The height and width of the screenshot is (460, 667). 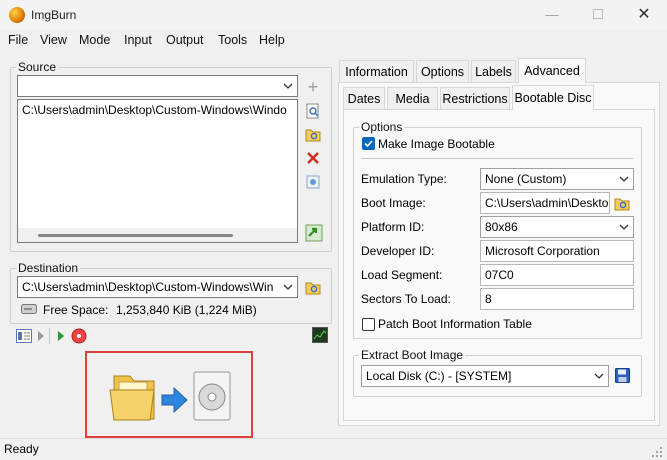 I want to click on play-icon, so click(x=41, y=336).